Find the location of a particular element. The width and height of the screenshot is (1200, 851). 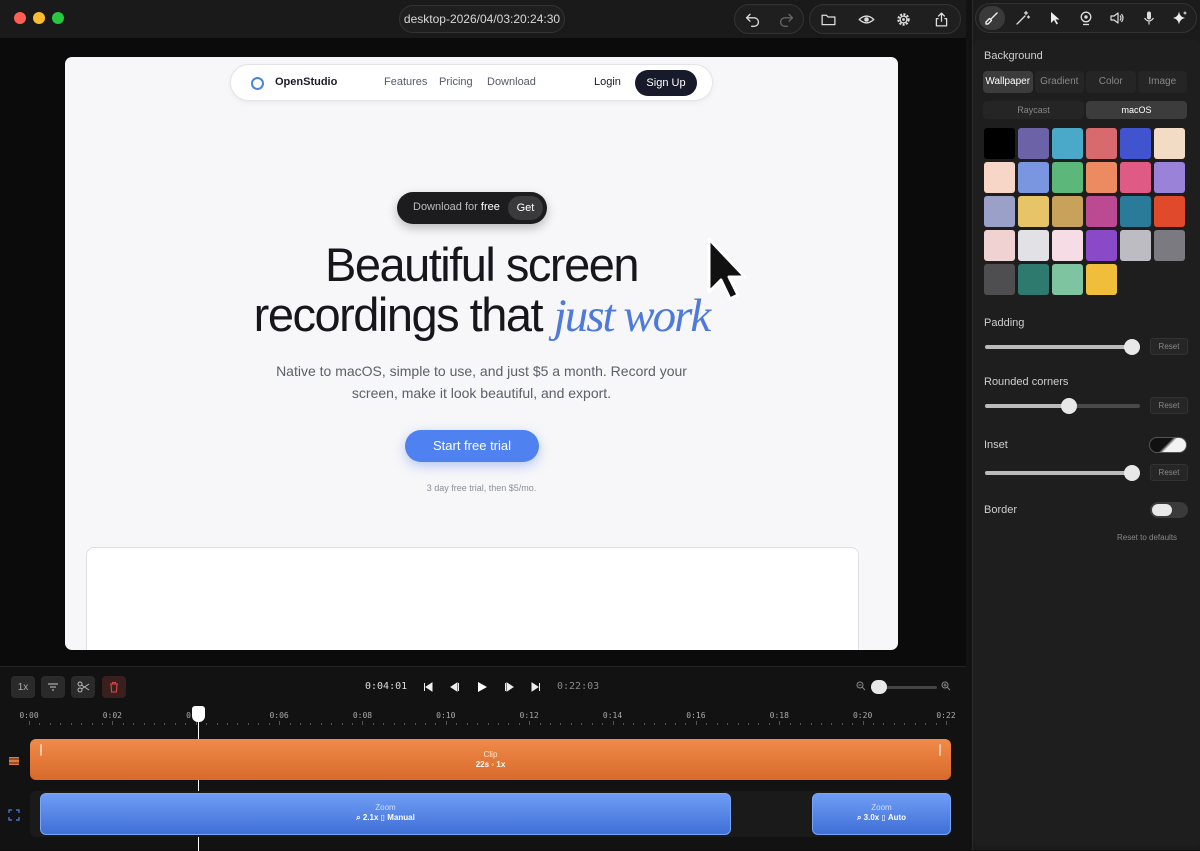

zoom-out-icon is located at coordinates (861, 686).